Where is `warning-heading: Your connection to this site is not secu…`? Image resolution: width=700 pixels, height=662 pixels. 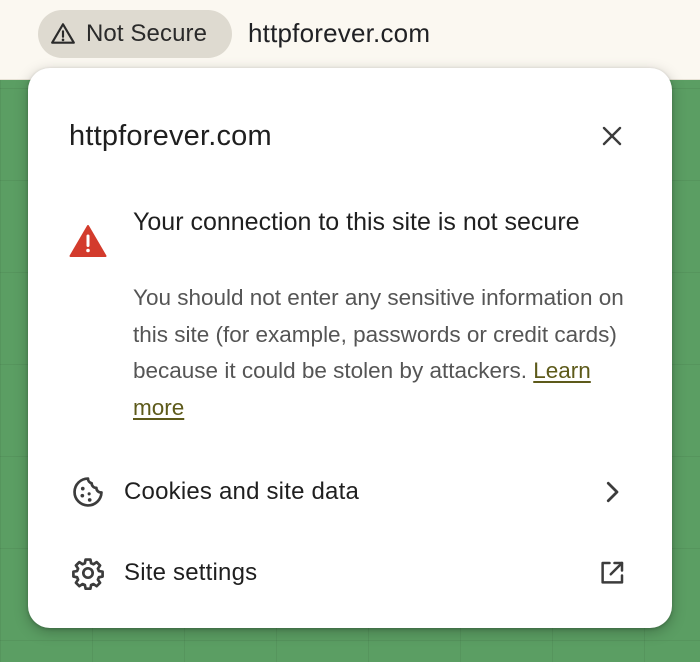
warning-heading: Your connection to this site is not secu… is located at coordinates (356, 222).